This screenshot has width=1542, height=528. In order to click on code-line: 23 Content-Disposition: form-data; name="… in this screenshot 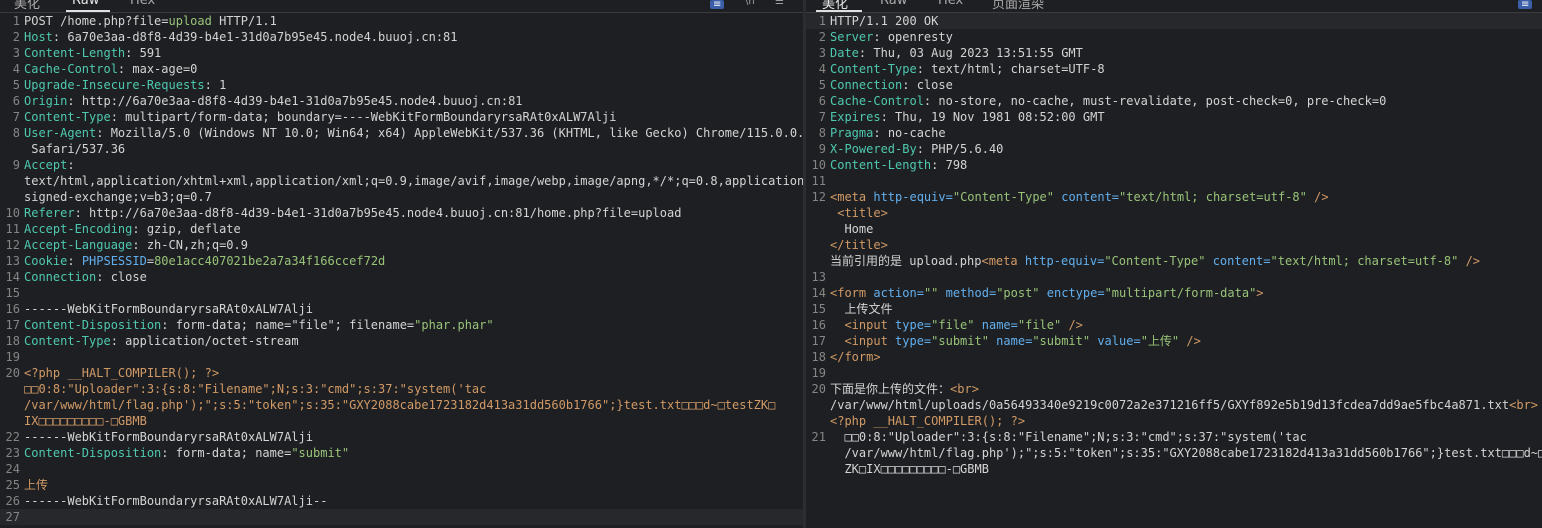, I will do `click(177, 453)`.